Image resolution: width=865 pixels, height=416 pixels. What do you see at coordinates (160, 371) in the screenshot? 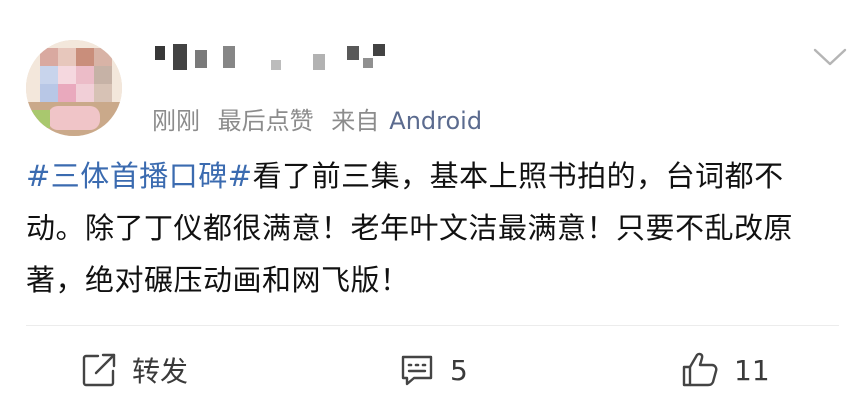
I see `repost-label: 转发` at bounding box center [160, 371].